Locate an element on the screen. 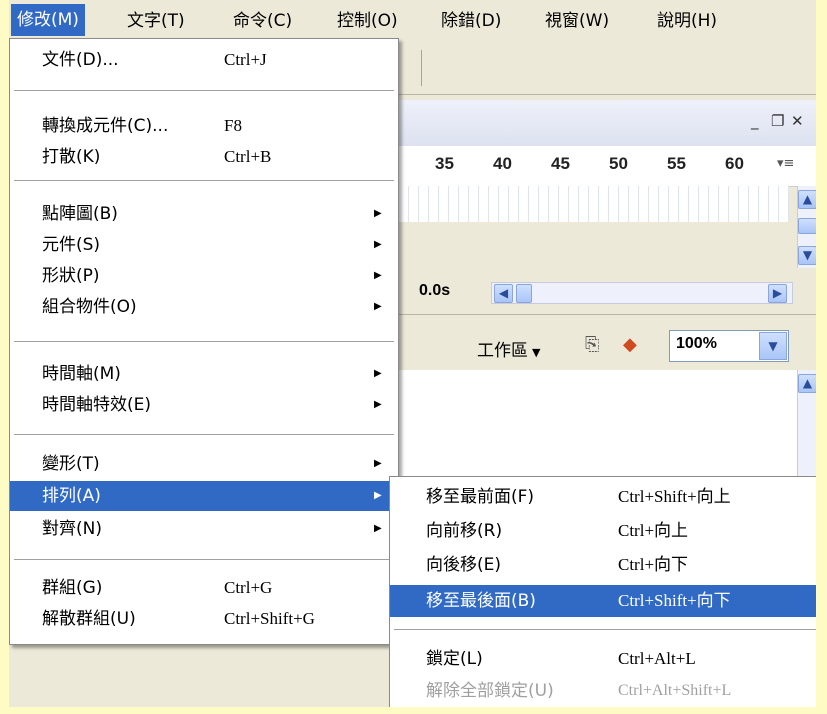 This screenshot has height=714, width=827. menu-item-arrange: 排列(A) ▶ is located at coordinates (204, 496).